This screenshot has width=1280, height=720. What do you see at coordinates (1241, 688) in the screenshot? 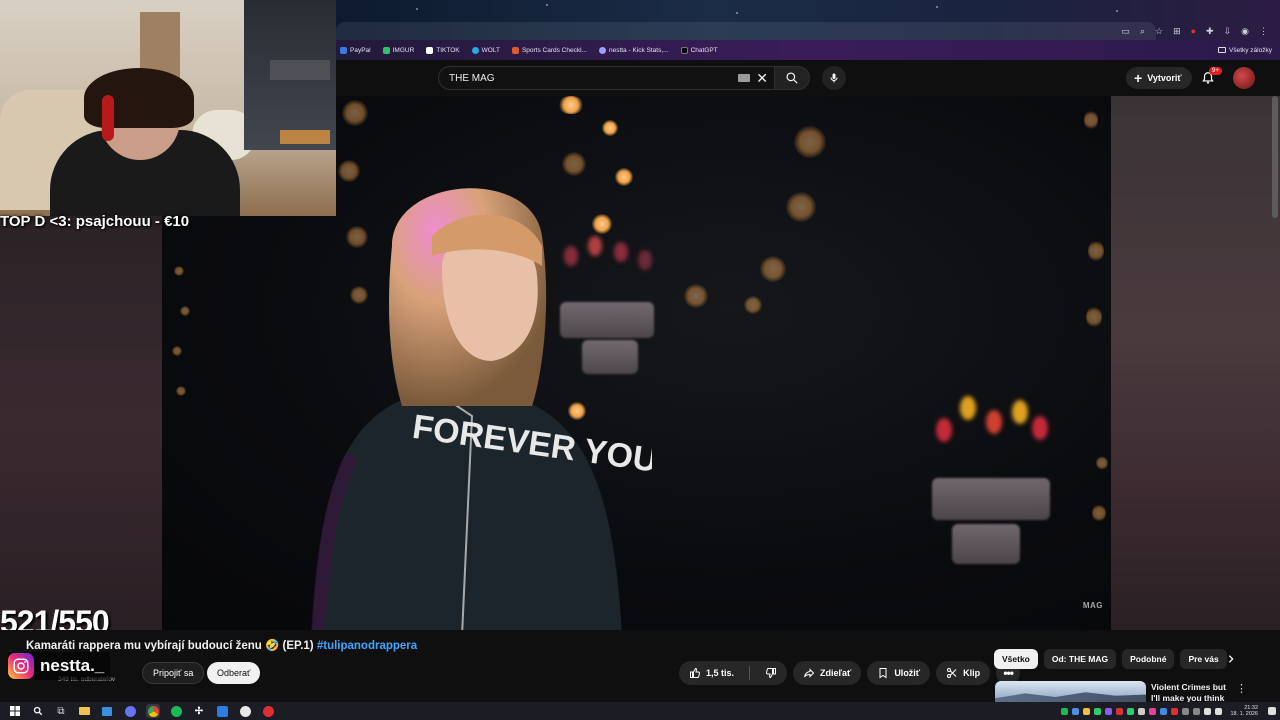
I see `recommendation-menu-icon: ⋮` at bounding box center [1241, 688].